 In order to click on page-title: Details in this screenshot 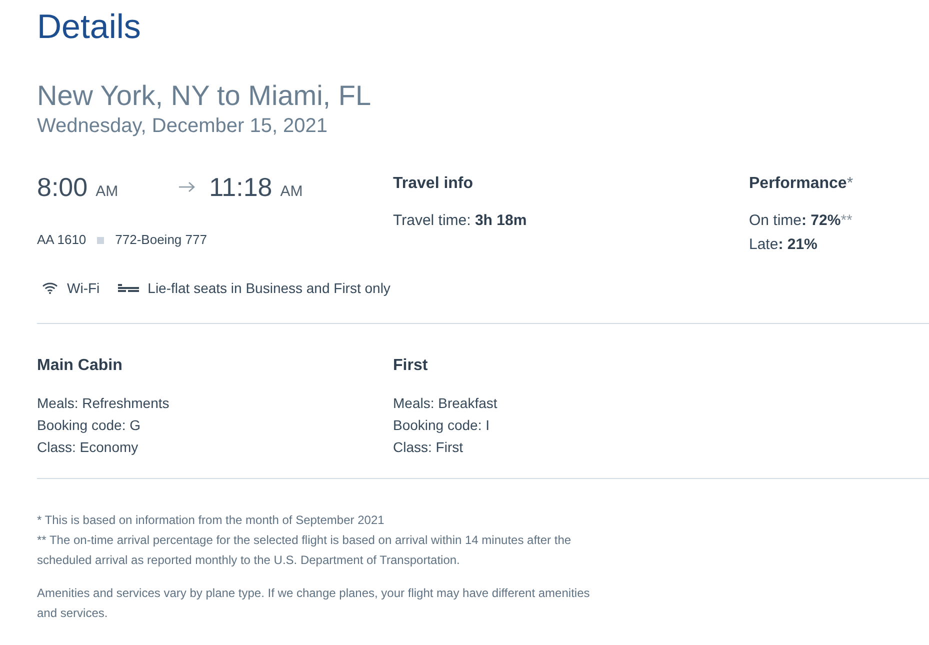, I will do `click(89, 27)`.